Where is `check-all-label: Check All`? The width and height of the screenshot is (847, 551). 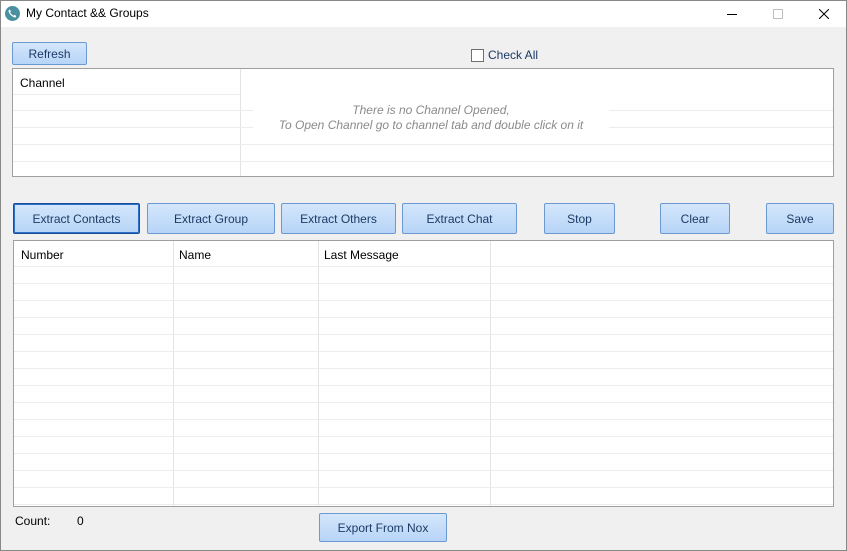
check-all-label: Check All is located at coordinates (513, 55).